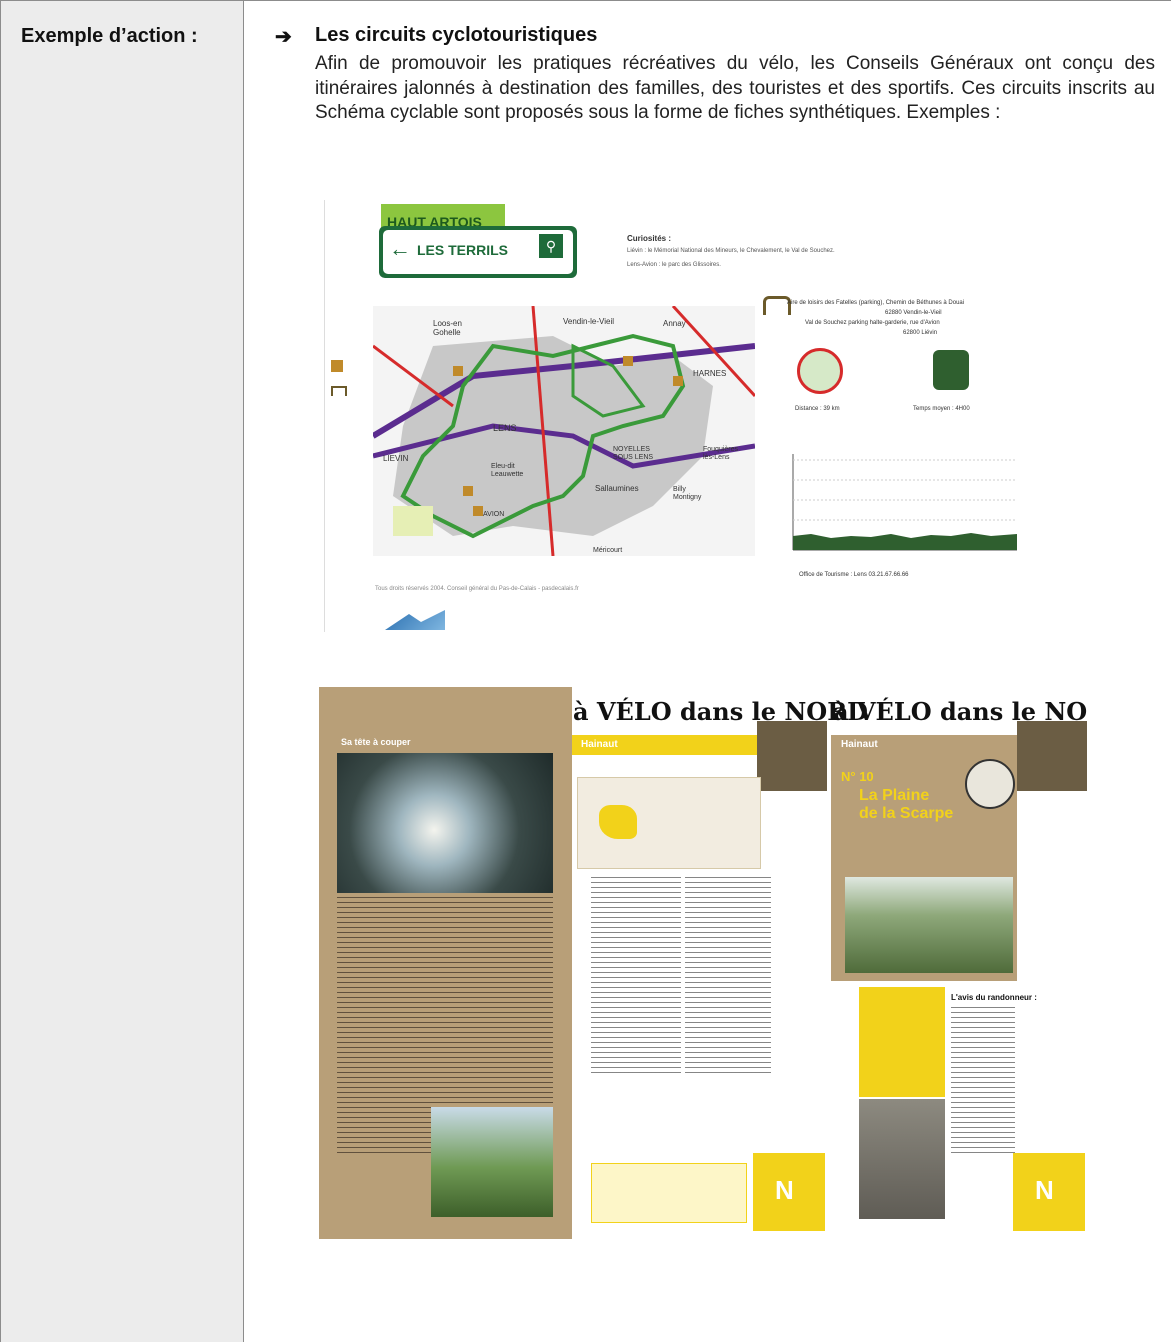 The height and width of the screenshot is (1342, 1171). What do you see at coordinates (859, 744) in the screenshot?
I see `hainaut-label-2: Hainaut` at bounding box center [859, 744].